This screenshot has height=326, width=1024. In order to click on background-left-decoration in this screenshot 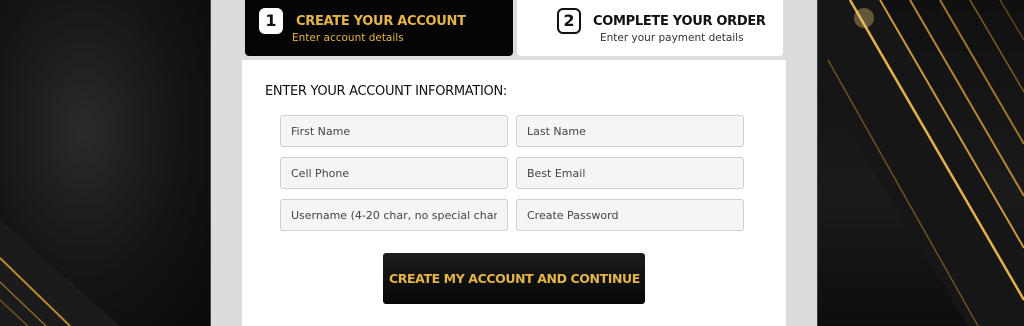, I will do `click(60, 273)`.